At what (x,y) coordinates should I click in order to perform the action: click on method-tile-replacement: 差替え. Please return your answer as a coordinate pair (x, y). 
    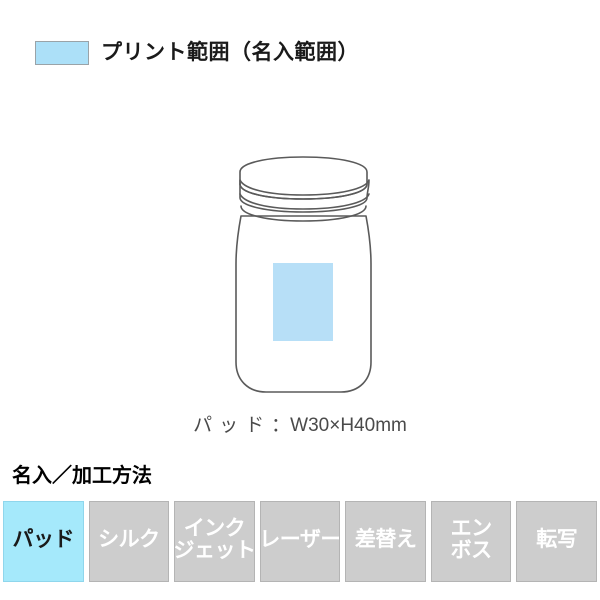
    Looking at the image, I should click on (385, 541).